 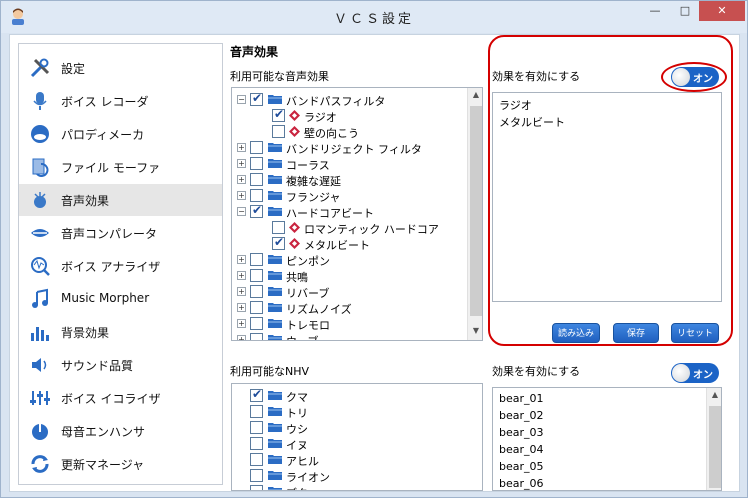 I want to click on tree-row: + 複雑な遅延, so click(x=348, y=180).